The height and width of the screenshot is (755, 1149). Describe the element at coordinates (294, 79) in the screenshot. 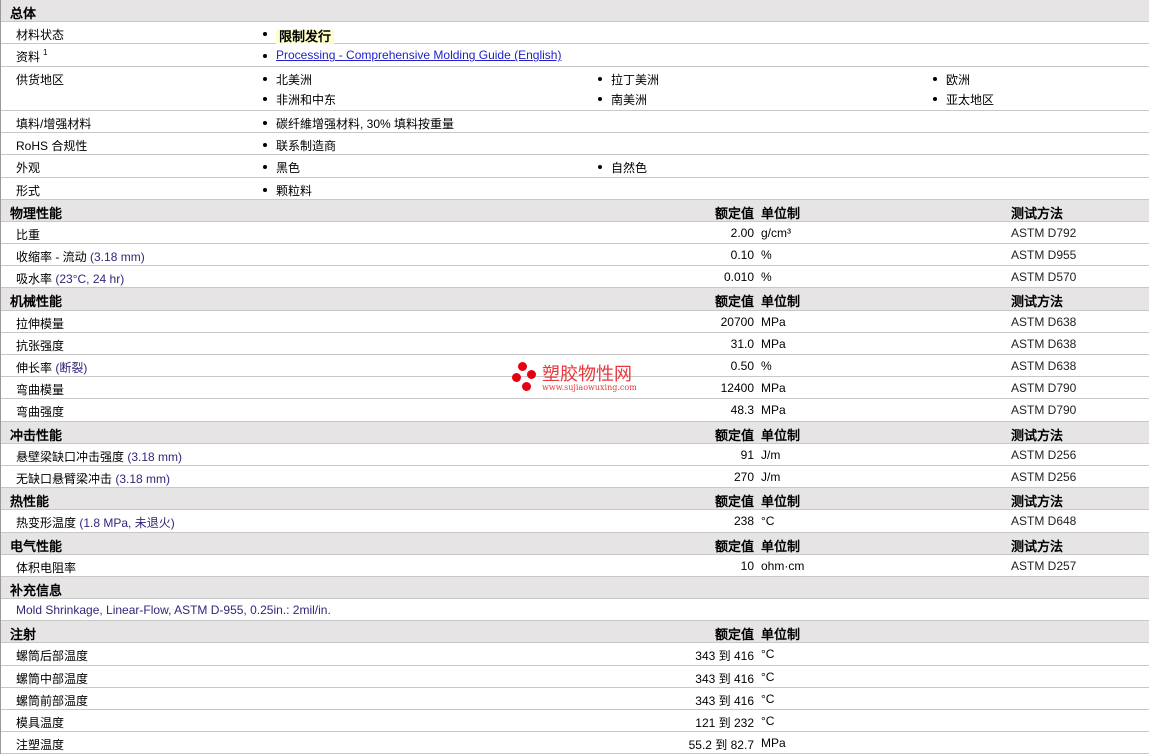

I see `bullet-text: 北美洲` at that location.